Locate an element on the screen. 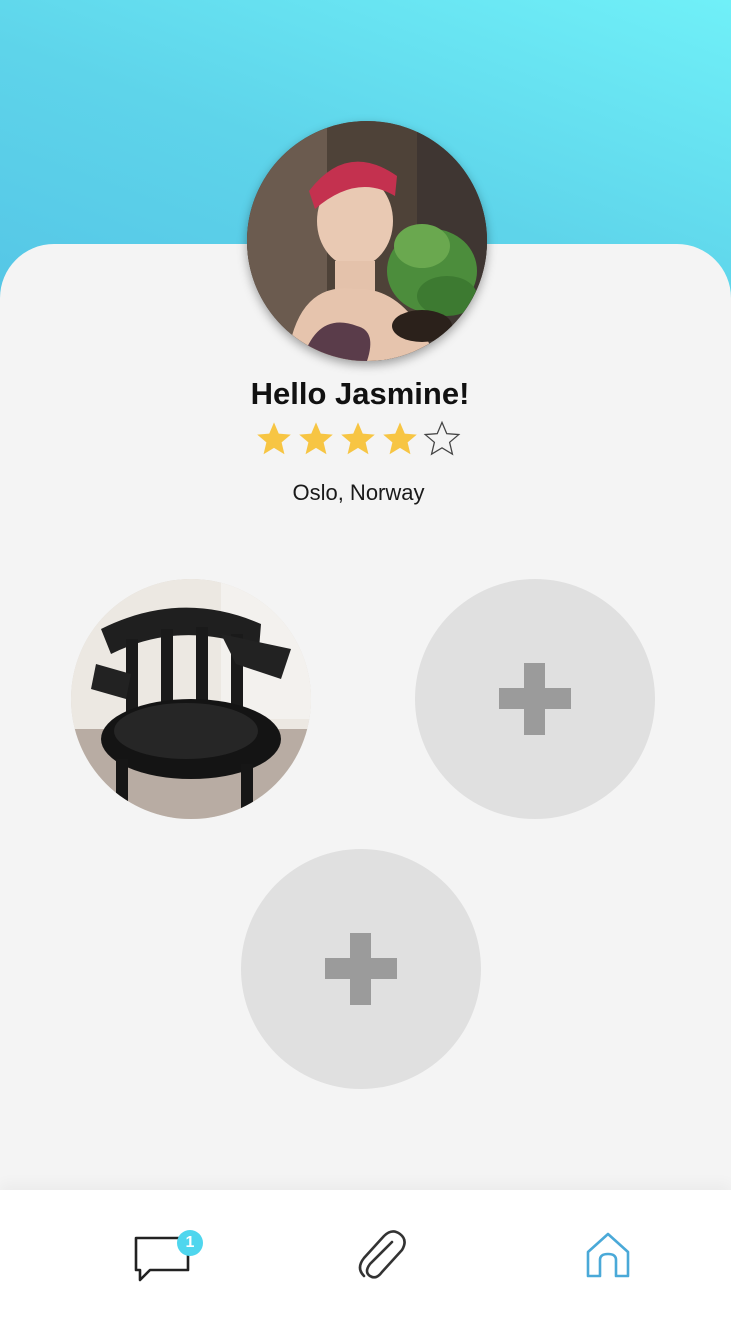 This screenshot has height=1319, width=731. bottom-nav-bar: 1 is located at coordinates (365, 1254).